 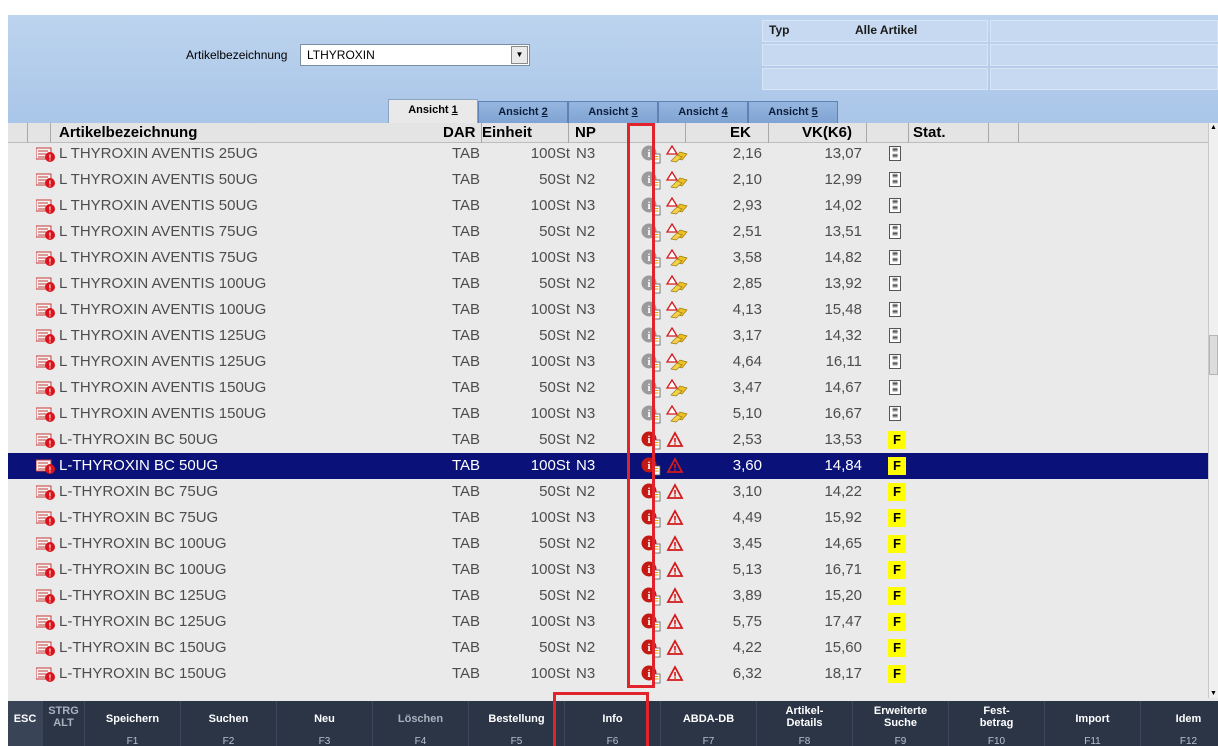 I want to click on table-row: ! L-THYROXIN BC 125UG TAB 50St N2 3,89 15,20 i F, so click(x=608, y=596).